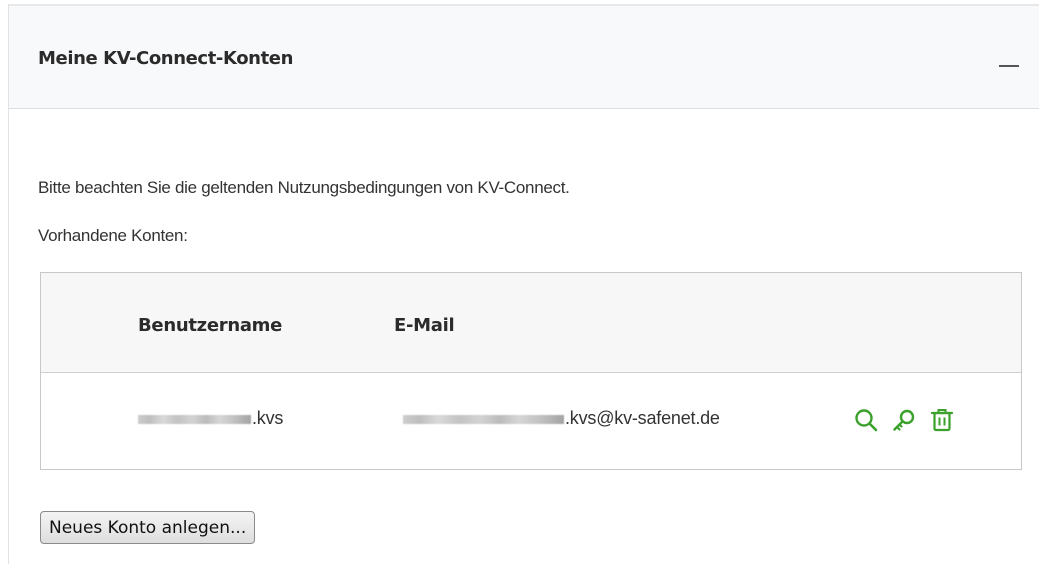  Describe the element at coordinates (642, 418) in the screenshot. I see `email-suffix: .kvs@kv-safenet.de` at that location.